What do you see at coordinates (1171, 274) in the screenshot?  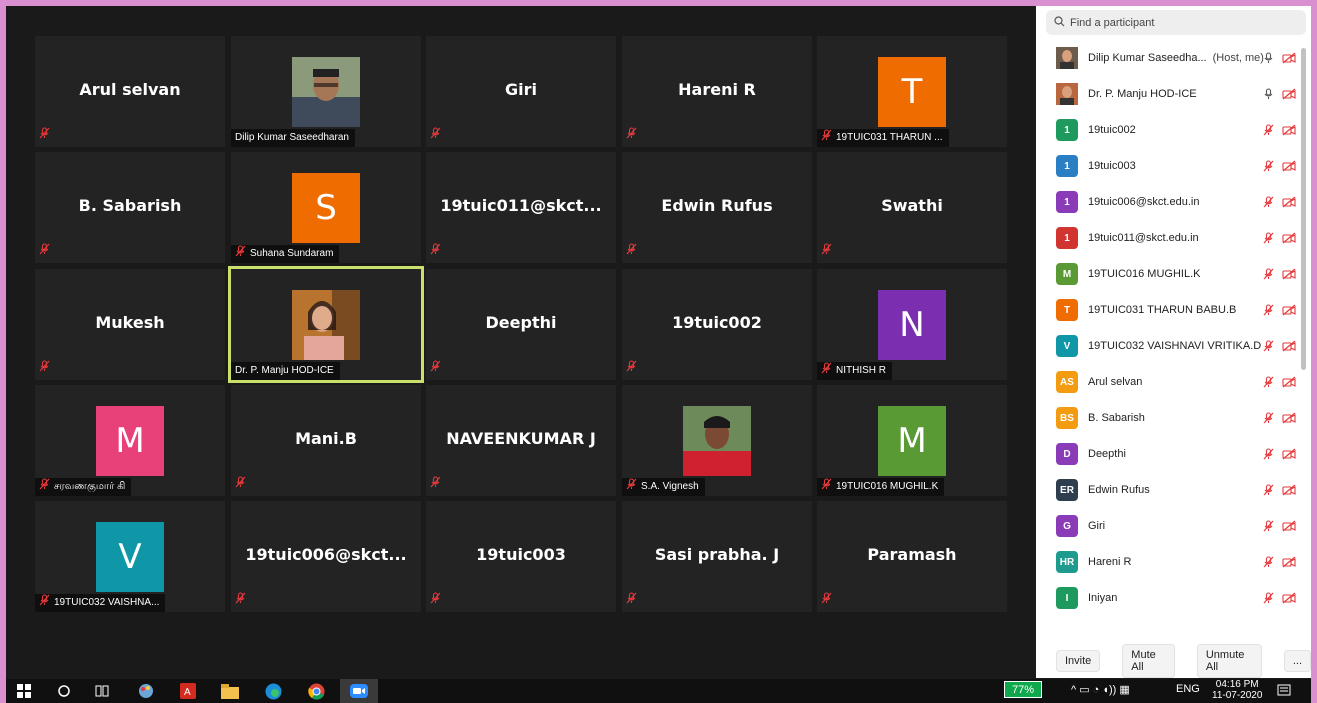 I see `participant-row: M 19TUIC016 MUGHIL.K` at bounding box center [1171, 274].